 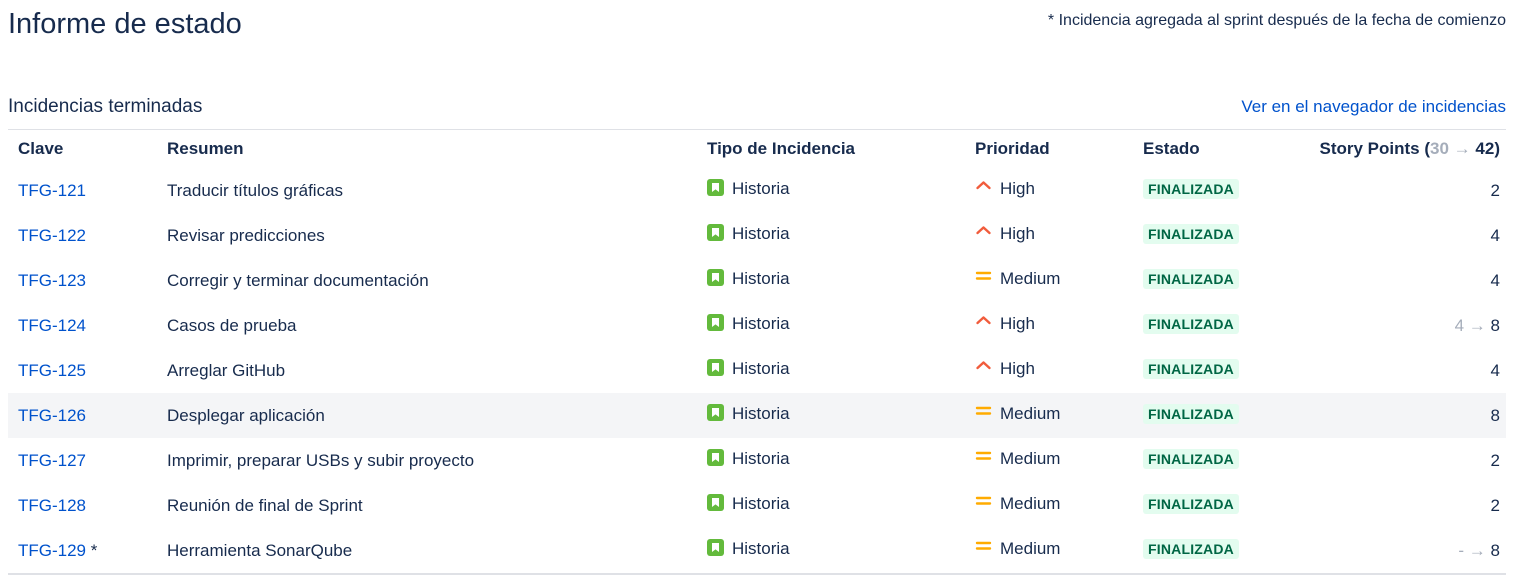 What do you see at coordinates (52, 280) in the screenshot?
I see `issue-key-link: TFG-123` at bounding box center [52, 280].